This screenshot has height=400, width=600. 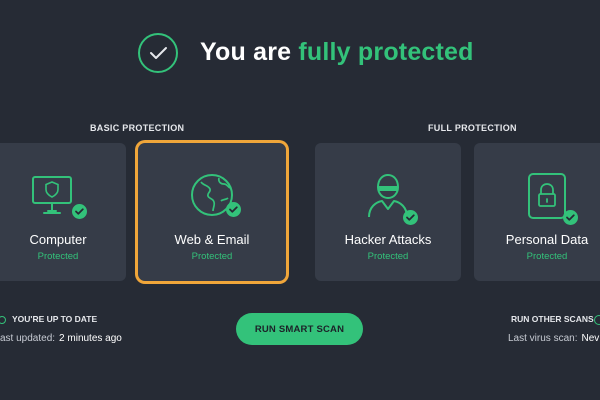 I want to click on card-title: Hacker Attacks, so click(x=388, y=239).